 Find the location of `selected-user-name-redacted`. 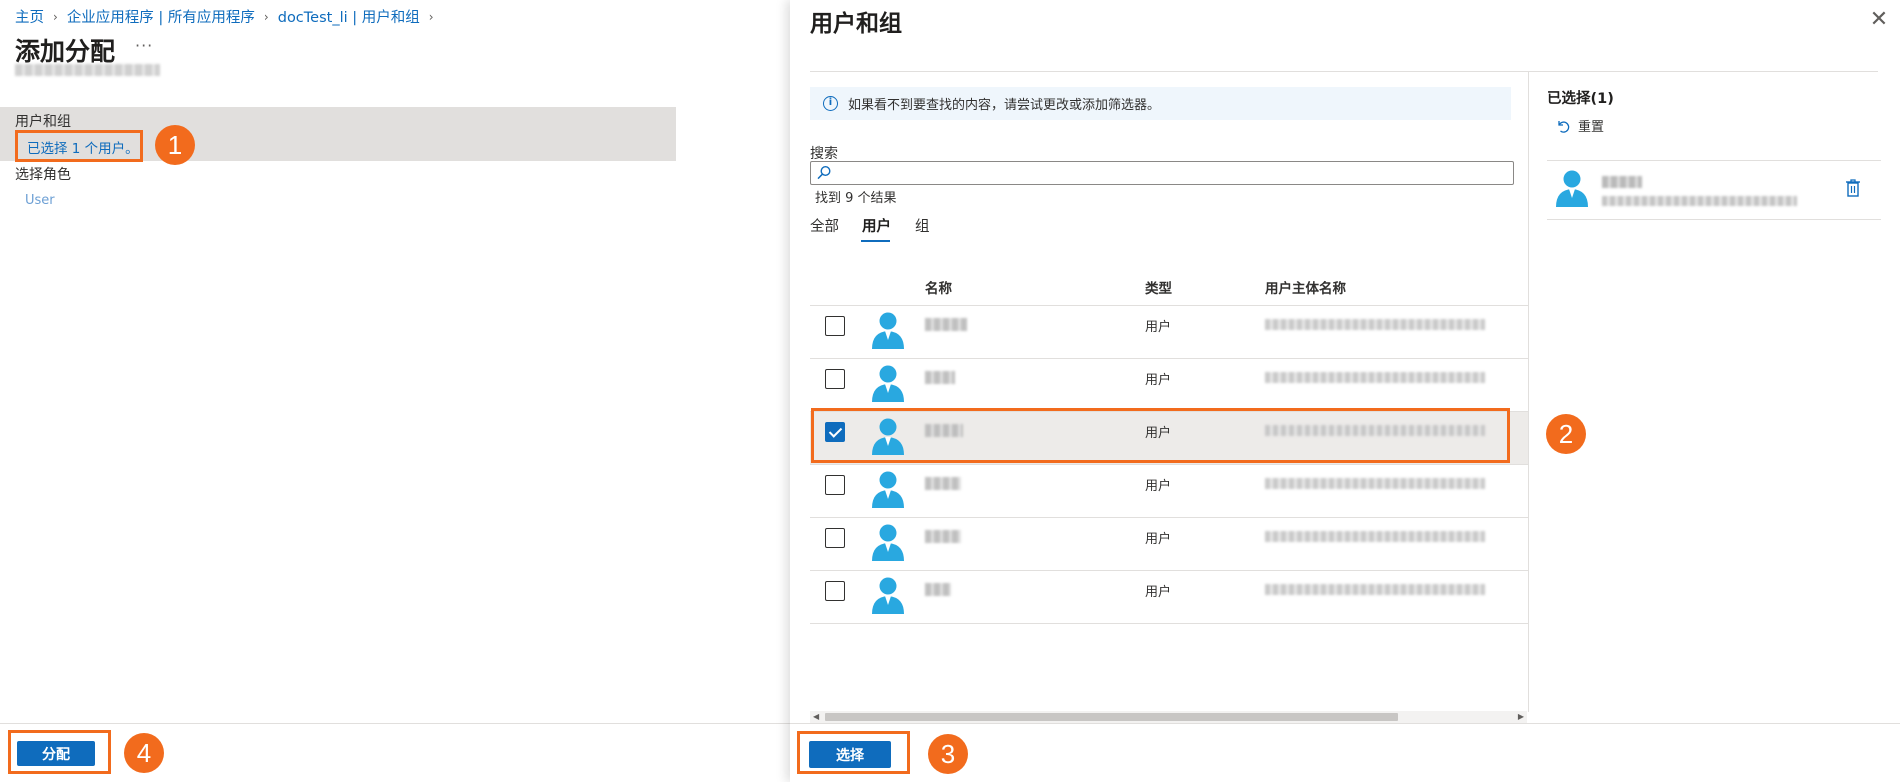

selected-user-name-redacted is located at coordinates (1622, 182).